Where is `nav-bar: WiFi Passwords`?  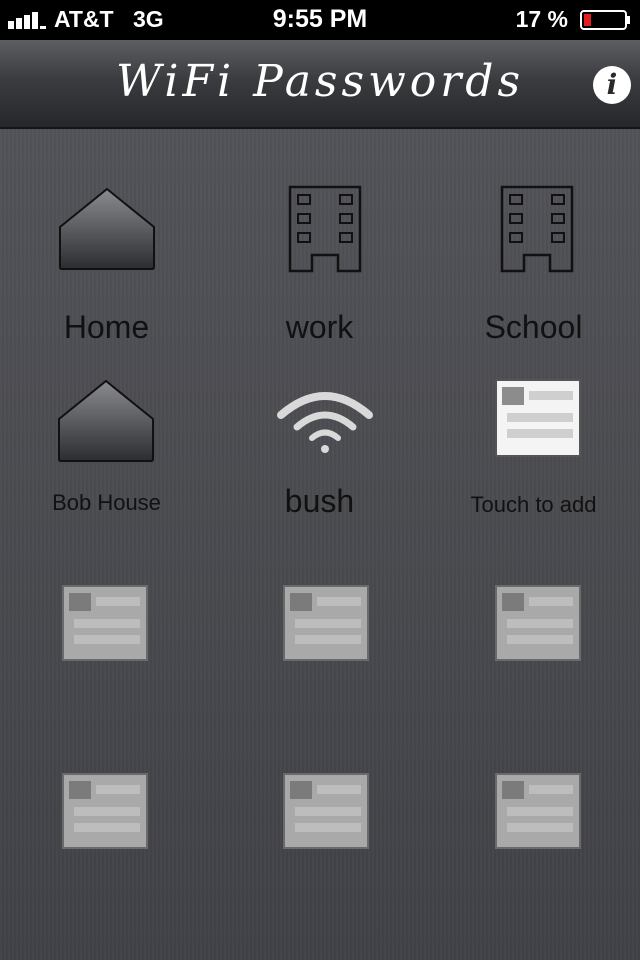
nav-bar: WiFi Passwords is located at coordinates (320, 84).